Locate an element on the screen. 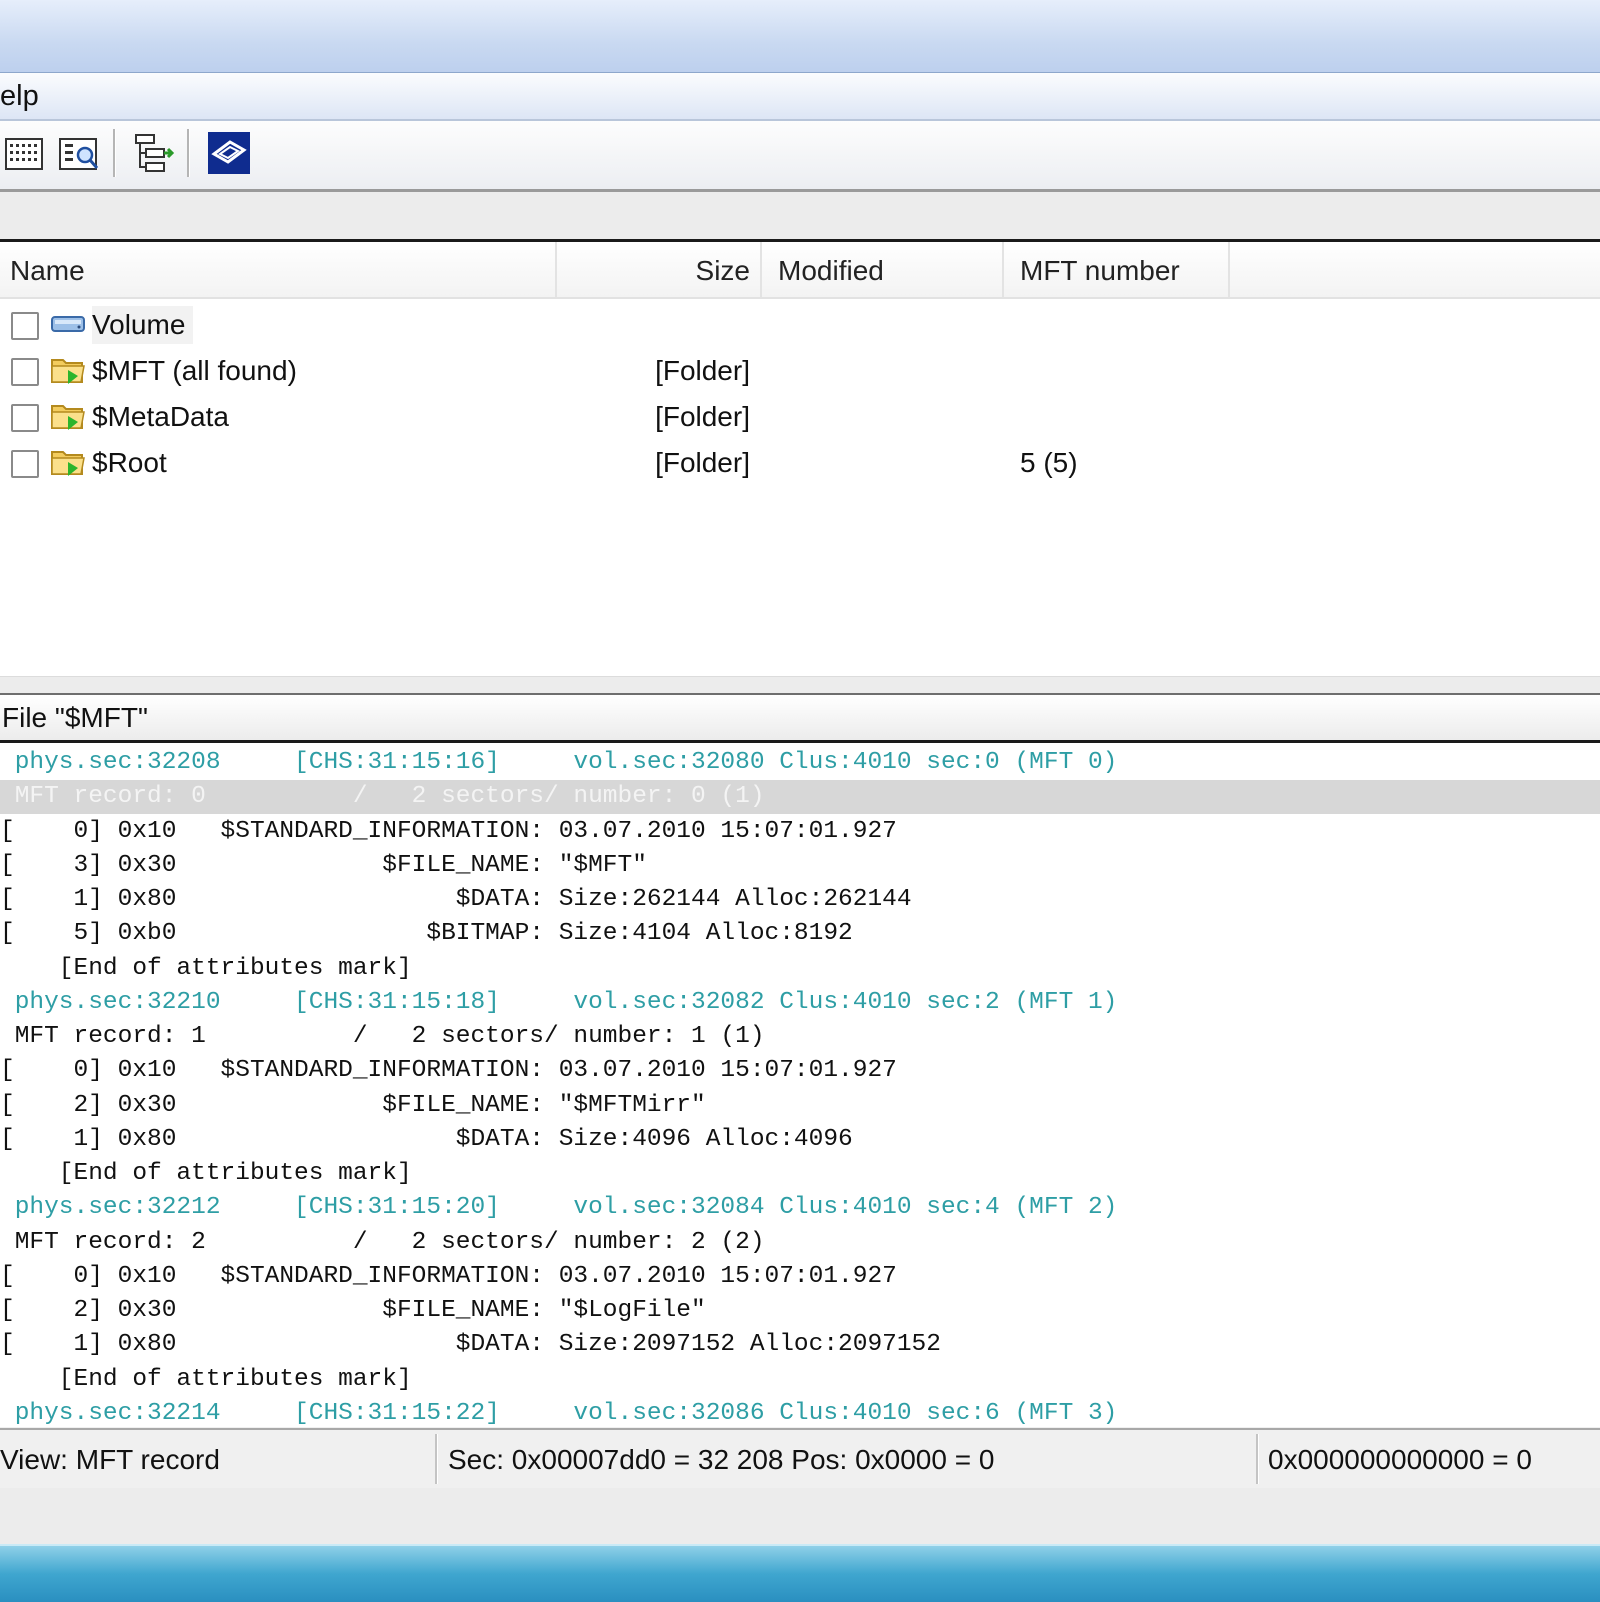 This screenshot has height=1602, width=1600. list-item: $MetaData [Folder] is located at coordinates (800, 417).